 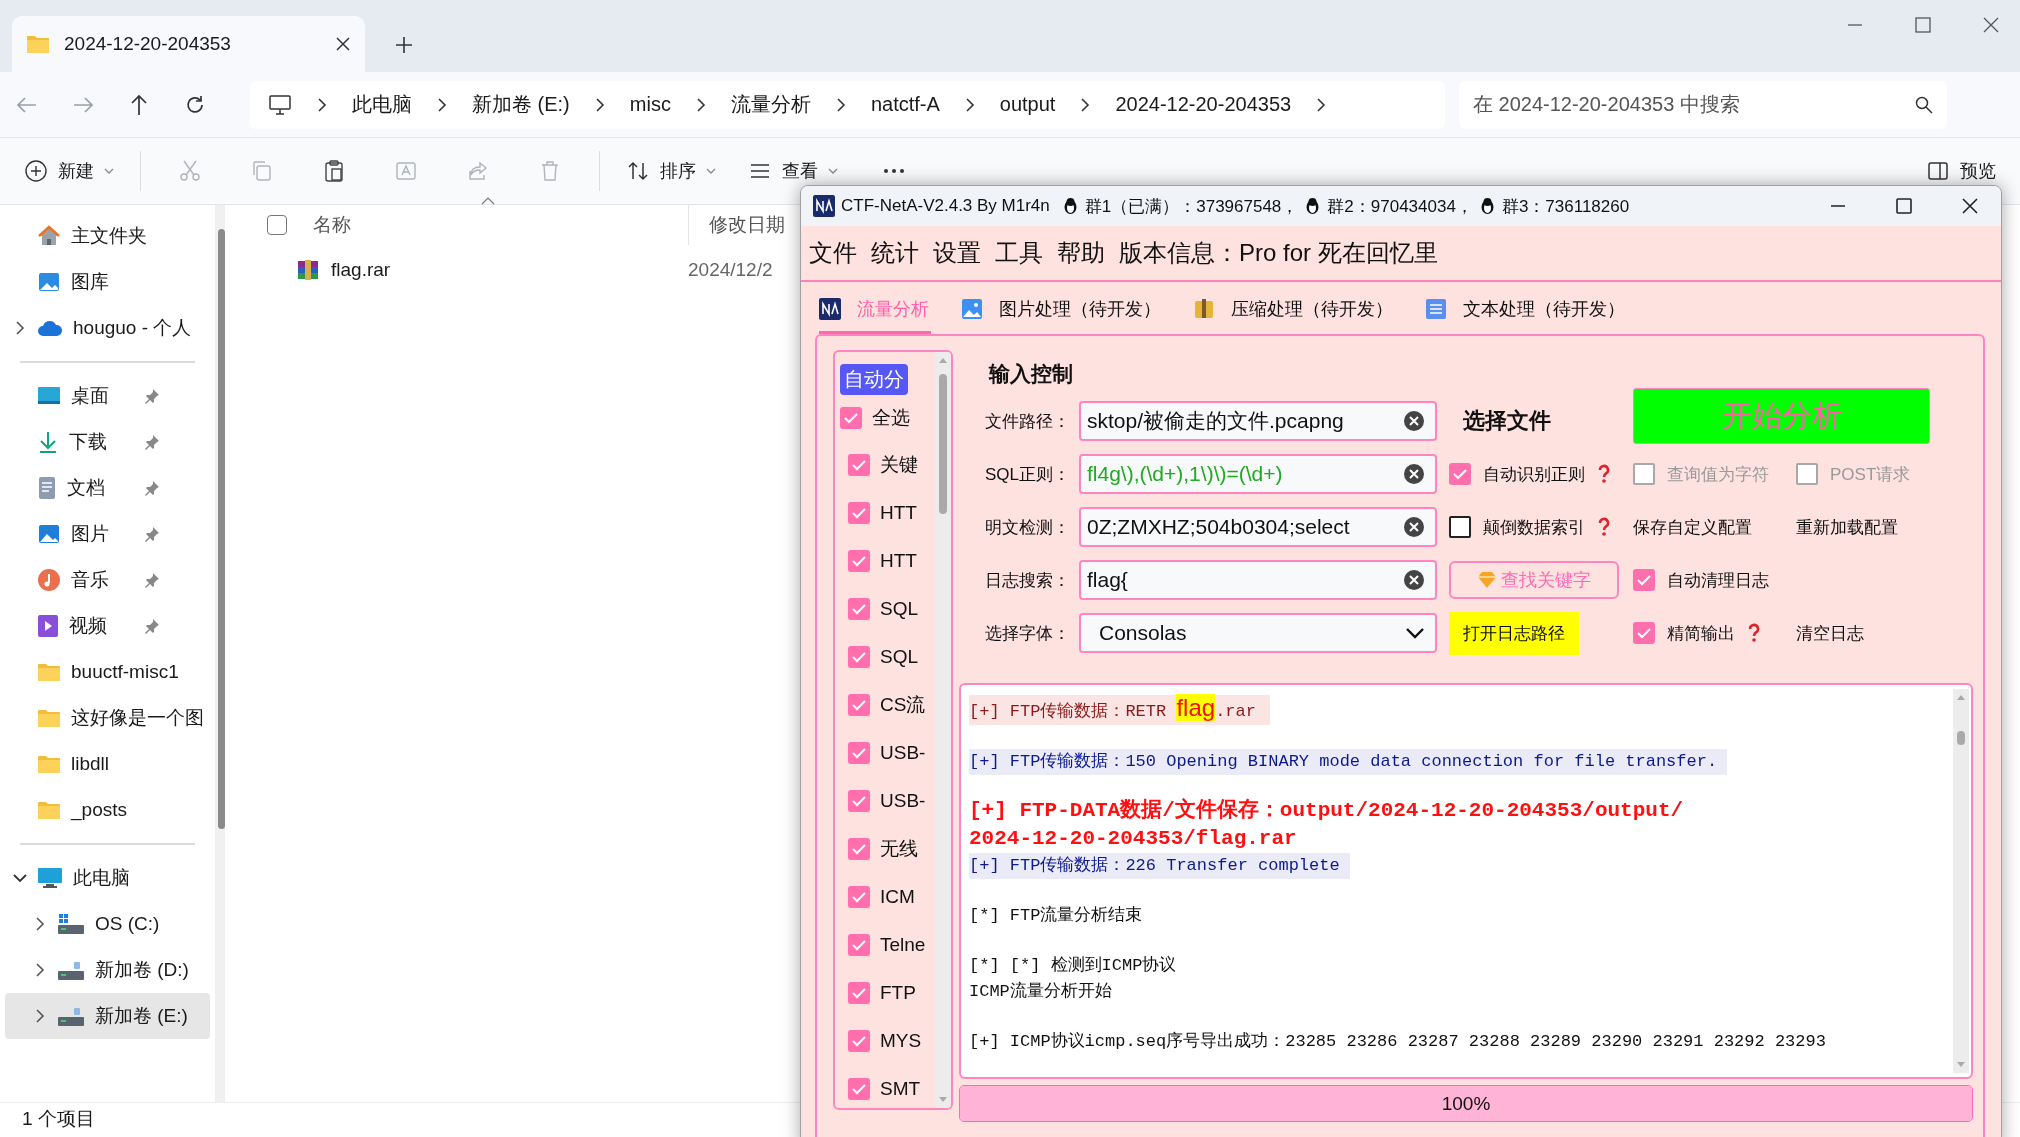 I want to click on nav-item: 主文件夹, so click(x=107, y=236).